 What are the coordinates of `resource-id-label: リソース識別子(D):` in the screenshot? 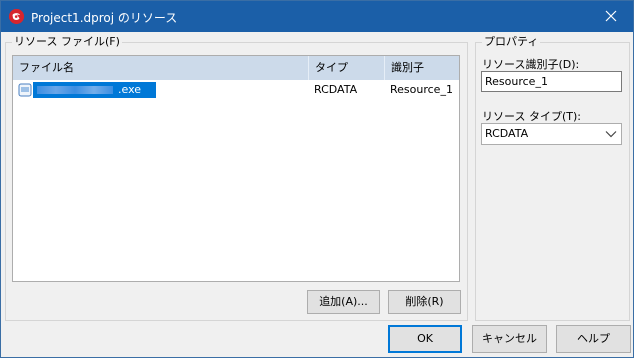 It's located at (531, 64).